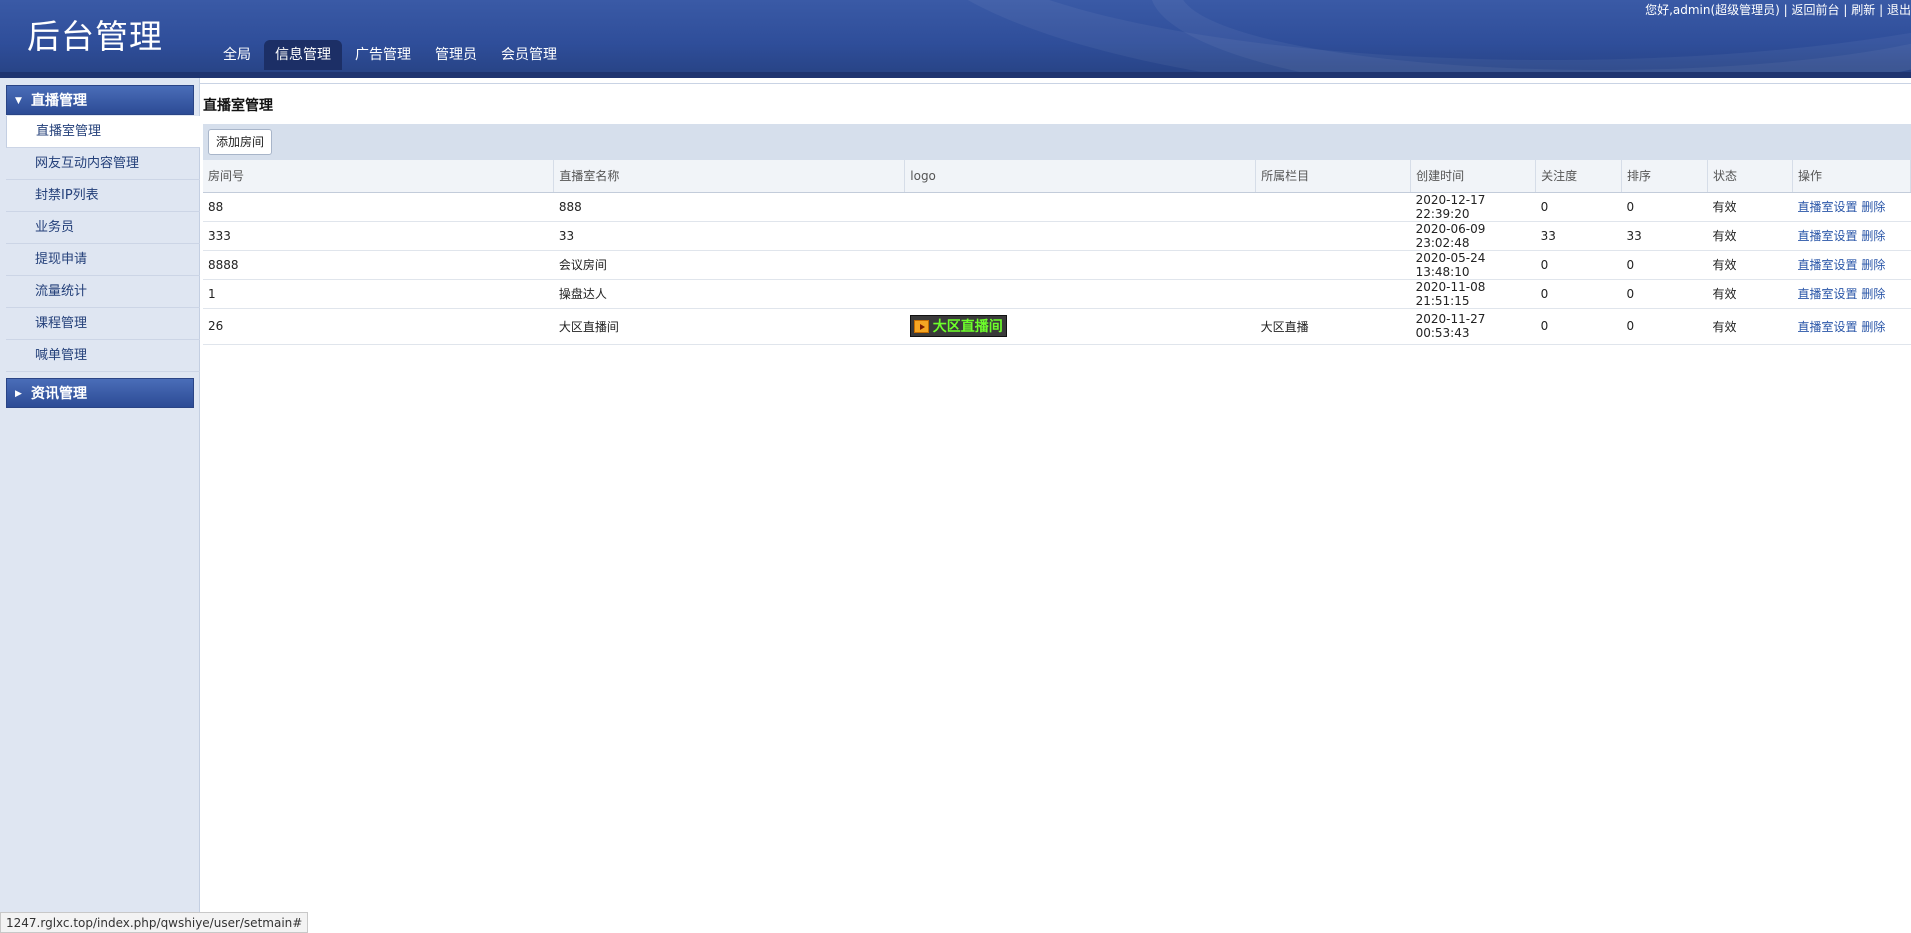 This screenshot has height=933, width=1911. I want to click on page-title: 直播室管理, so click(238, 106).